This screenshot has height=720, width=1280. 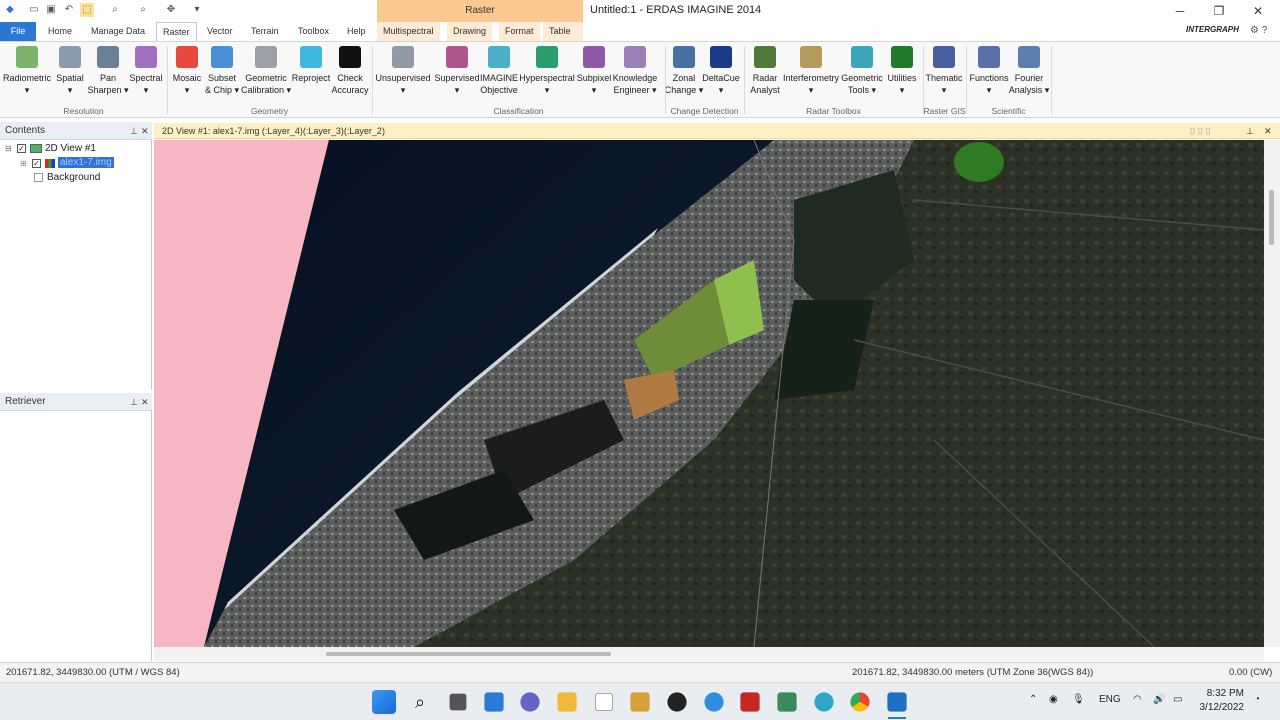 I want to click on widgets-icon, so click(x=494, y=702).